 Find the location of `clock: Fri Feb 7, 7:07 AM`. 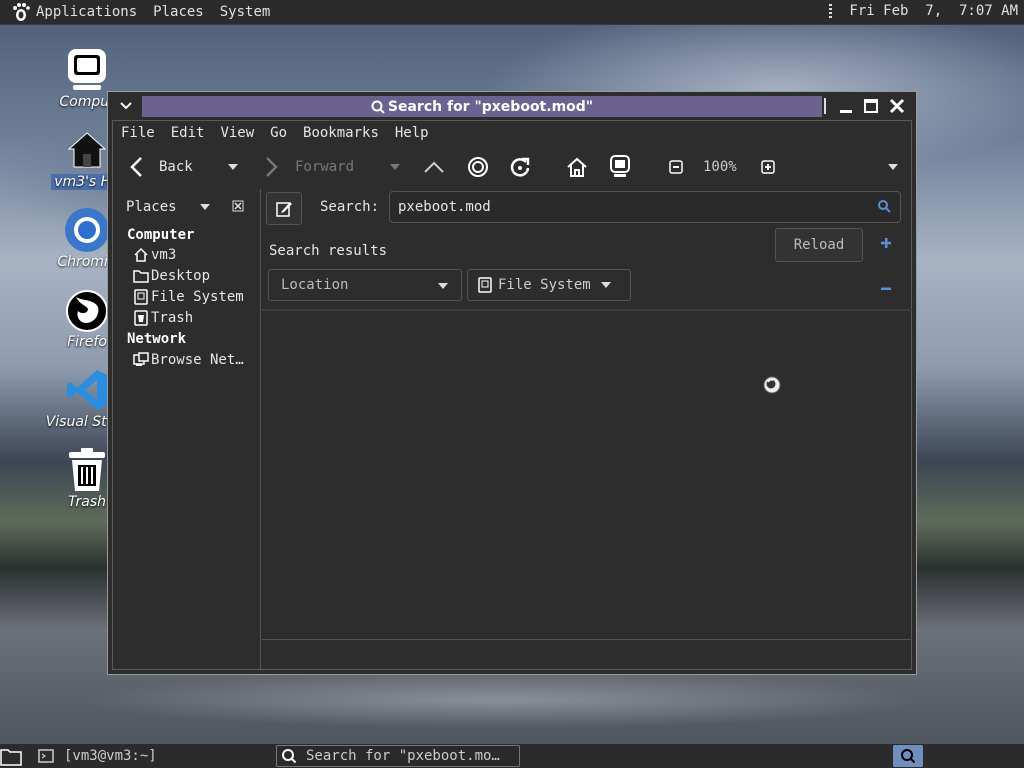

clock: Fri Feb 7, 7:07 AM is located at coordinates (933, 11).